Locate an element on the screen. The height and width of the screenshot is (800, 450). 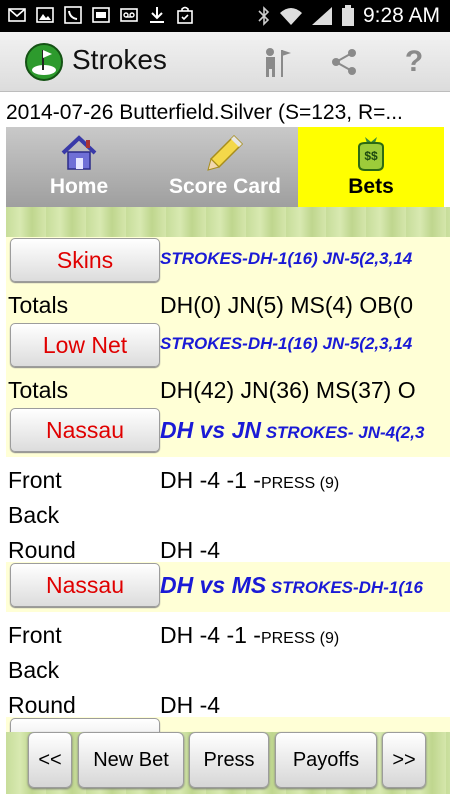
share-icon is located at coordinates (344, 62).